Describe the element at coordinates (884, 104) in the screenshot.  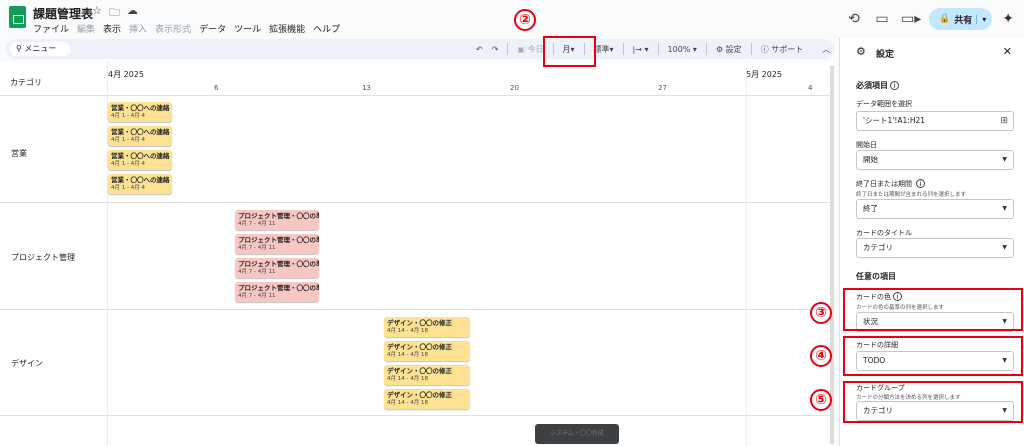
I see `range-label: データ範囲を選択` at that location.